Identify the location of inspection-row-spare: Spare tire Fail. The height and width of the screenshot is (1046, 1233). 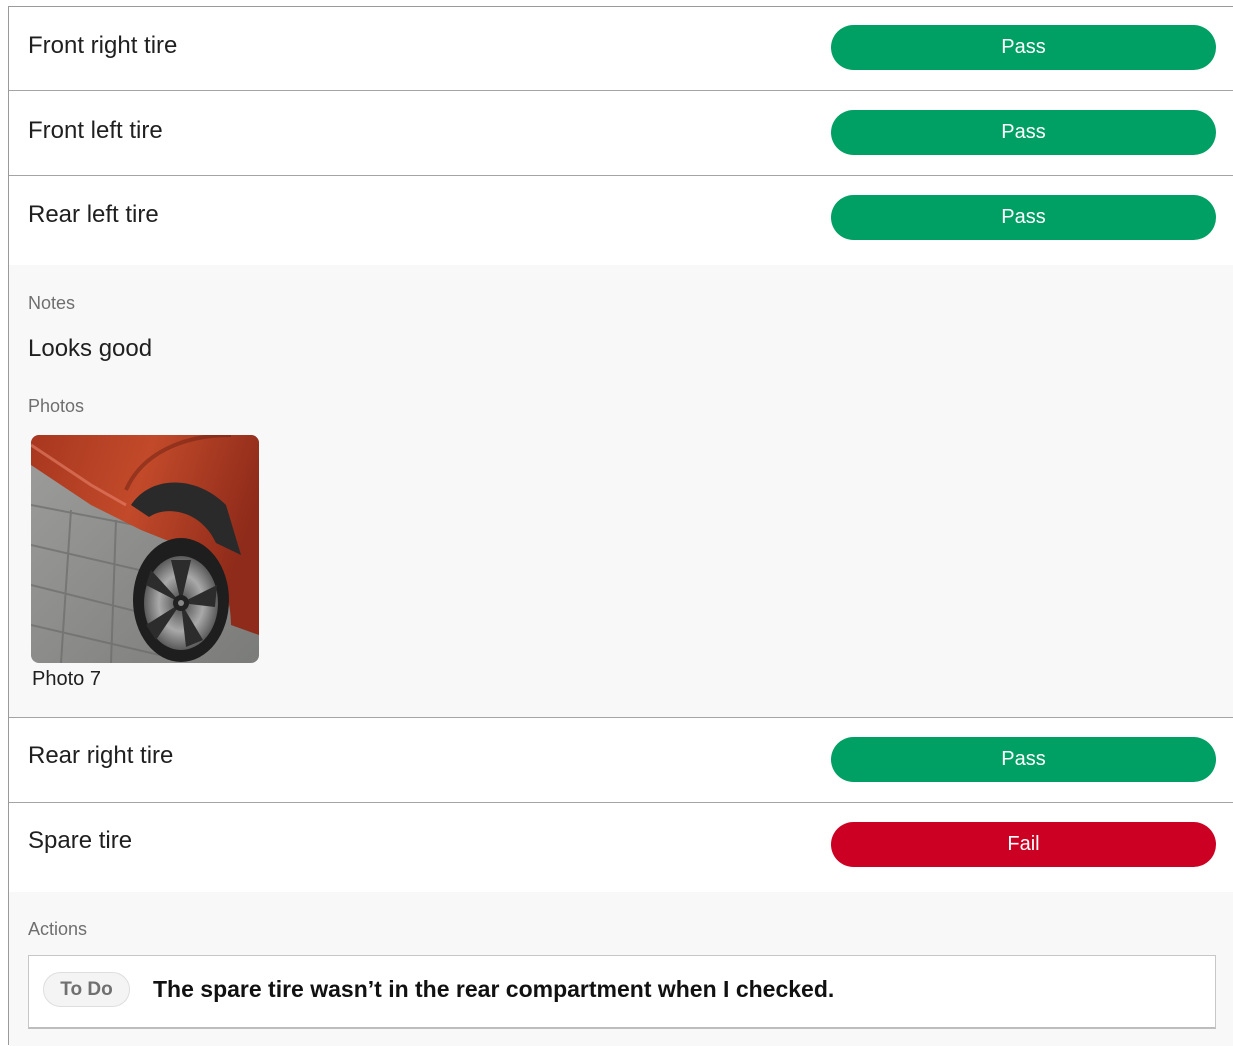
(621, 847).